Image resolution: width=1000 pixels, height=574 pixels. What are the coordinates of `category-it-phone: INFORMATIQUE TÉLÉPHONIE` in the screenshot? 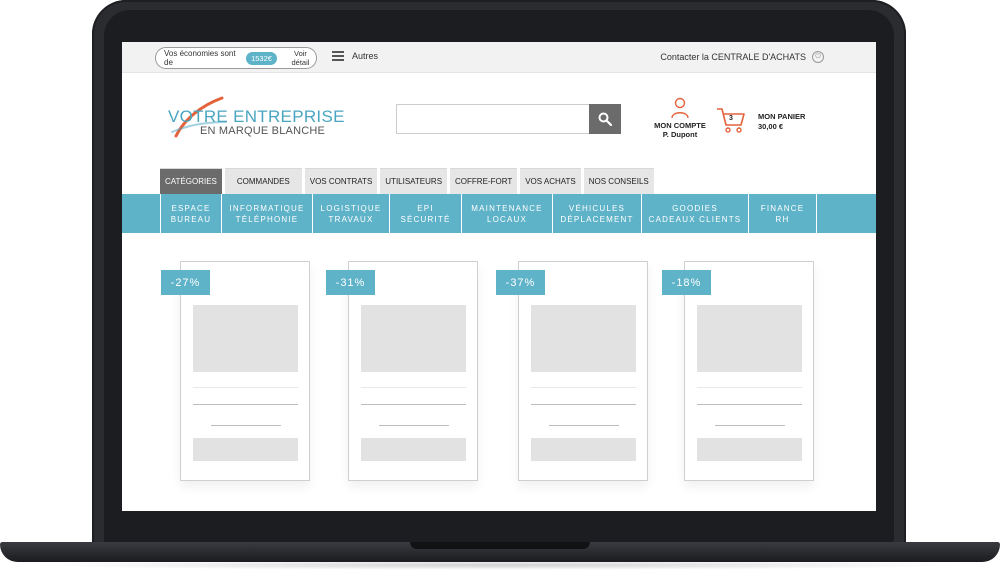 It's located at (267, 213).